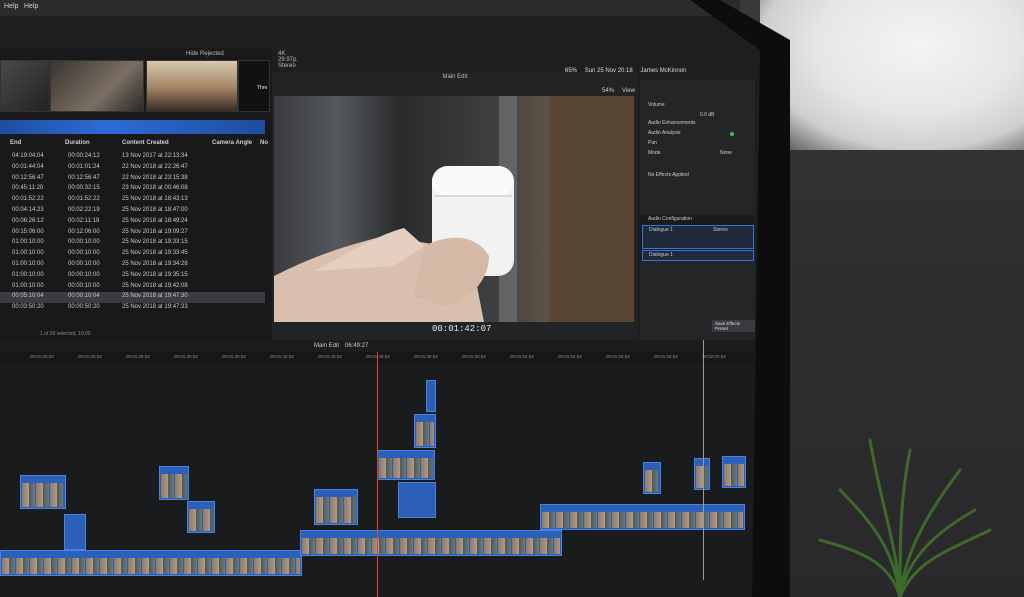 This screenshot has height=597, width=1024. Describe the element at coordinates (155, 285) in the screenshot. I see `created-cell: 25 Nov 2018 at 19:42:08` at that location.